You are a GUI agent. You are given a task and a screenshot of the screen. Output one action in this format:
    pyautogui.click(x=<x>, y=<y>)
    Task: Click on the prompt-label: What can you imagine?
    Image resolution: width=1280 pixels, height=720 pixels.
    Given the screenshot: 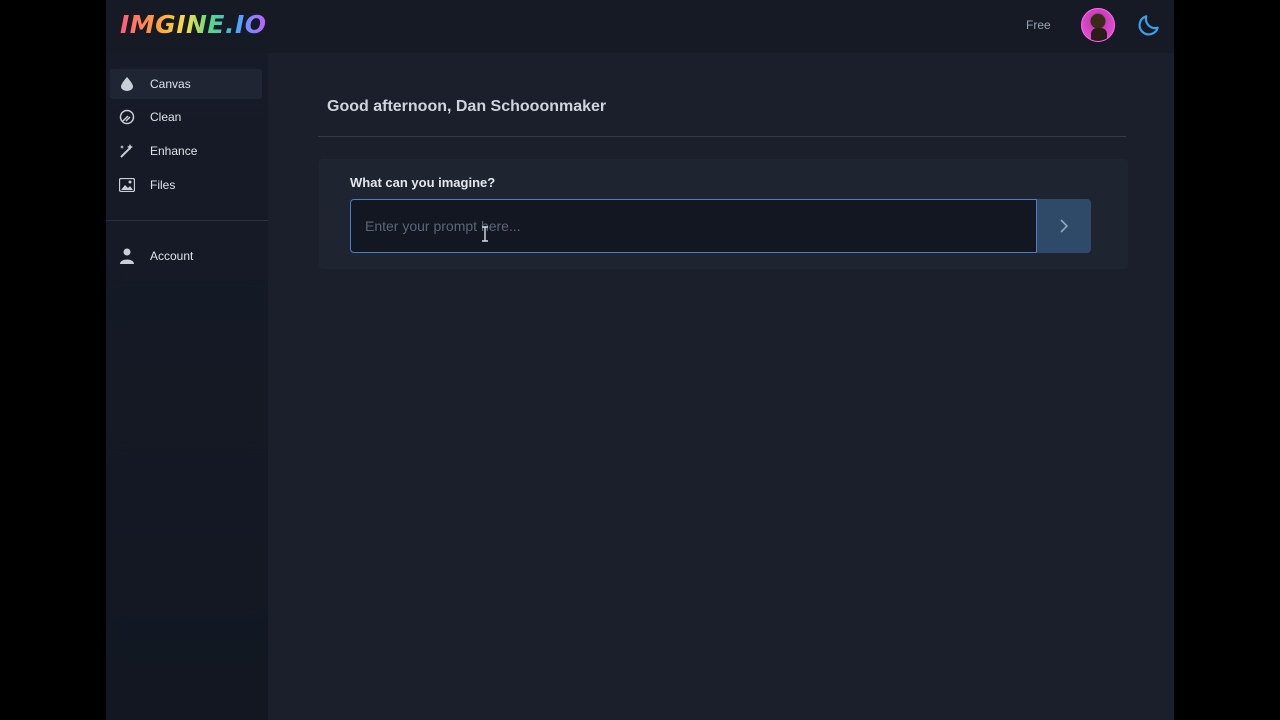 What is the action you would take?
    pyautogui.click(x=423, y=182)
    